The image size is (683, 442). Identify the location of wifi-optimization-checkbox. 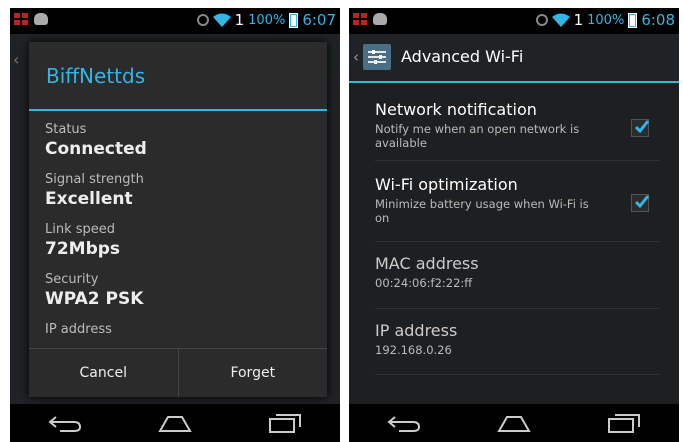
(640, 203).